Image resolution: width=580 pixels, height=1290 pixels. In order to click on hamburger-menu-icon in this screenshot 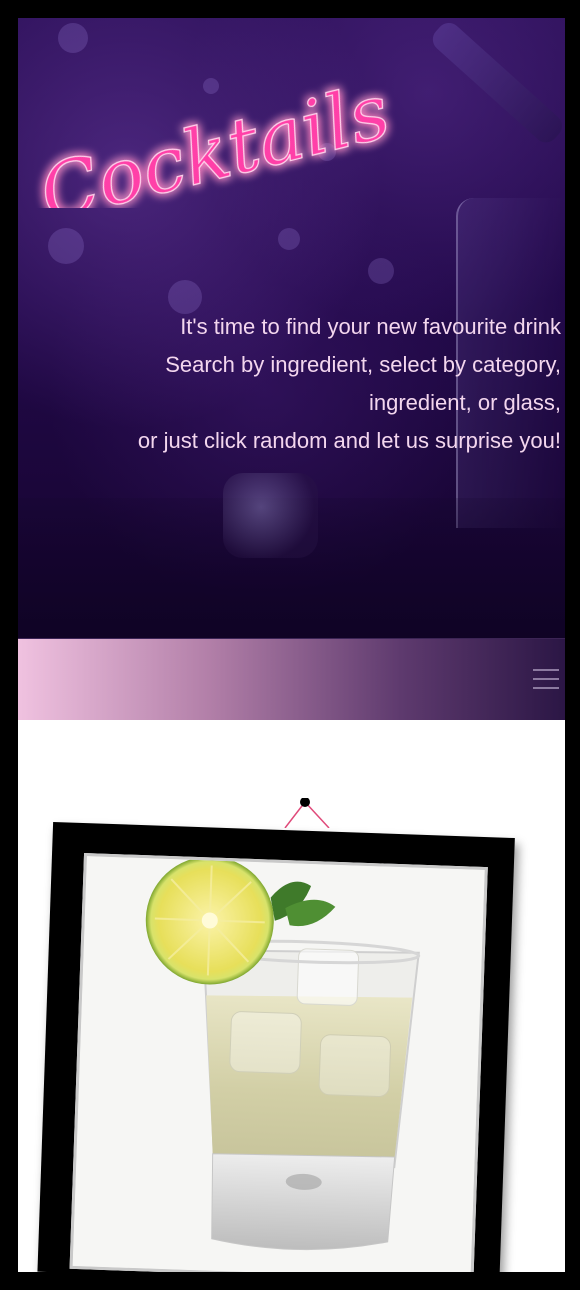, I will do `click(546, 679)`.